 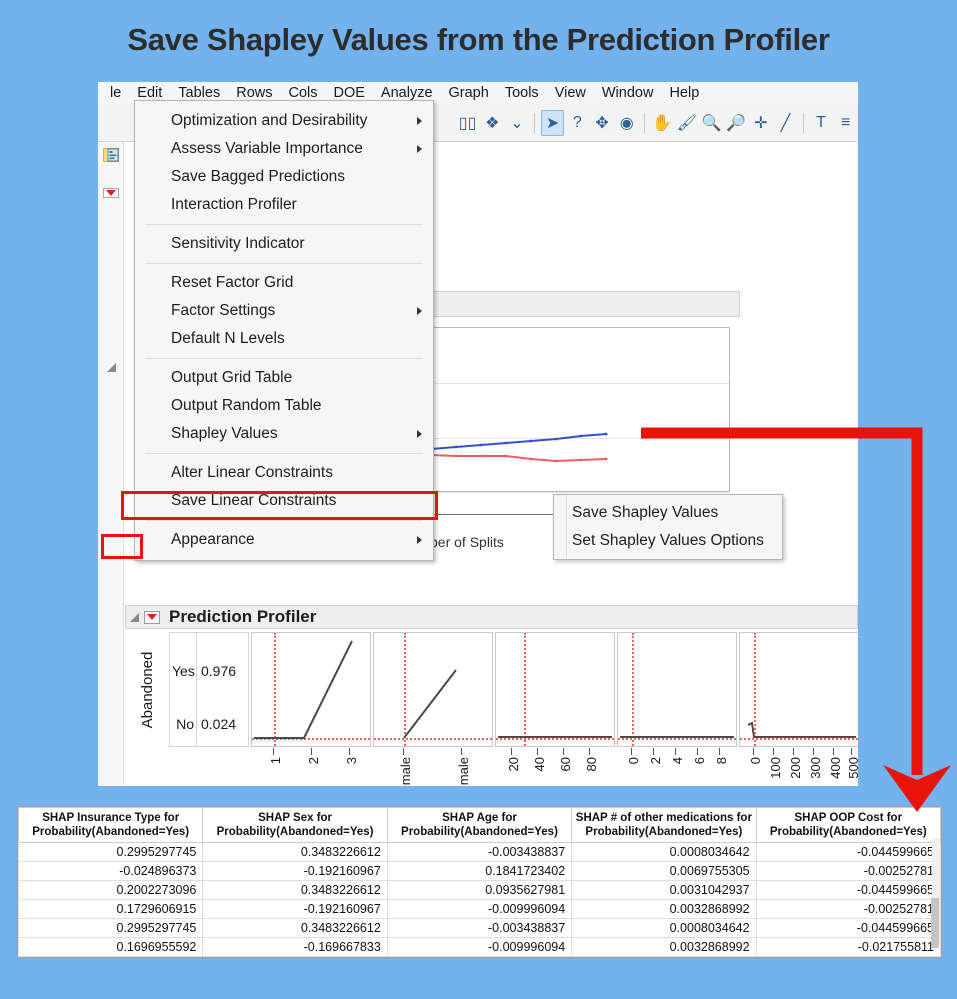 What do you see at coordinates (467, 123) in the screenshot?
I see `columns-icon: ▯▯` at bounding box center [467, 123].